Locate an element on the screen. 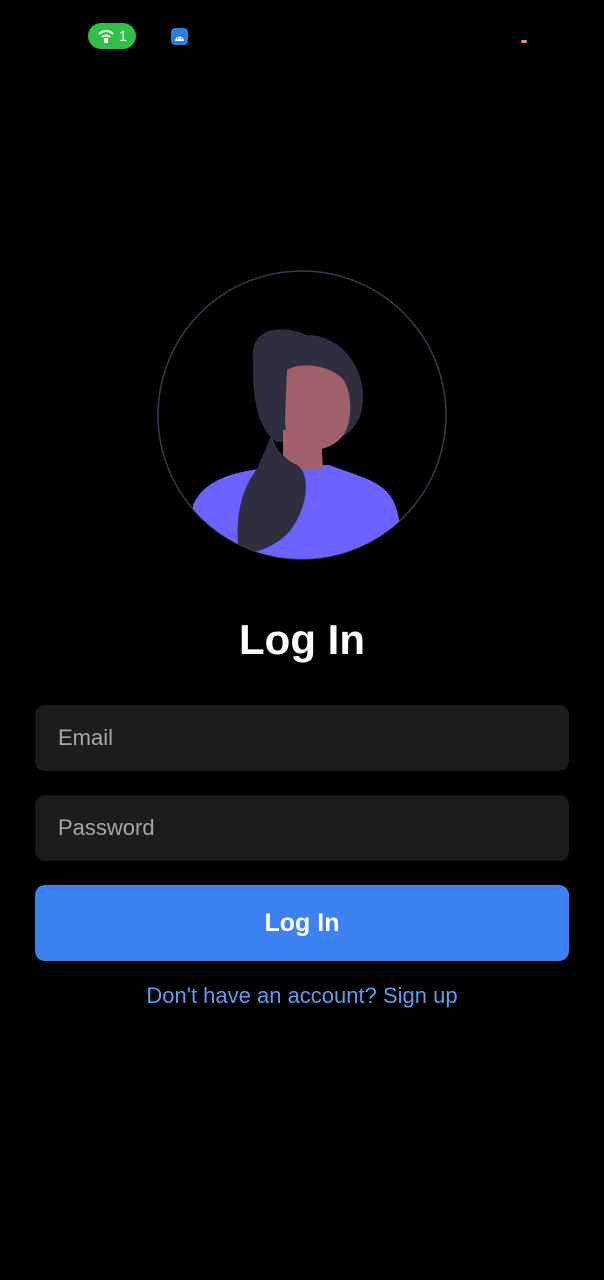  page-title: Log In is located at coordinates (302, 639).